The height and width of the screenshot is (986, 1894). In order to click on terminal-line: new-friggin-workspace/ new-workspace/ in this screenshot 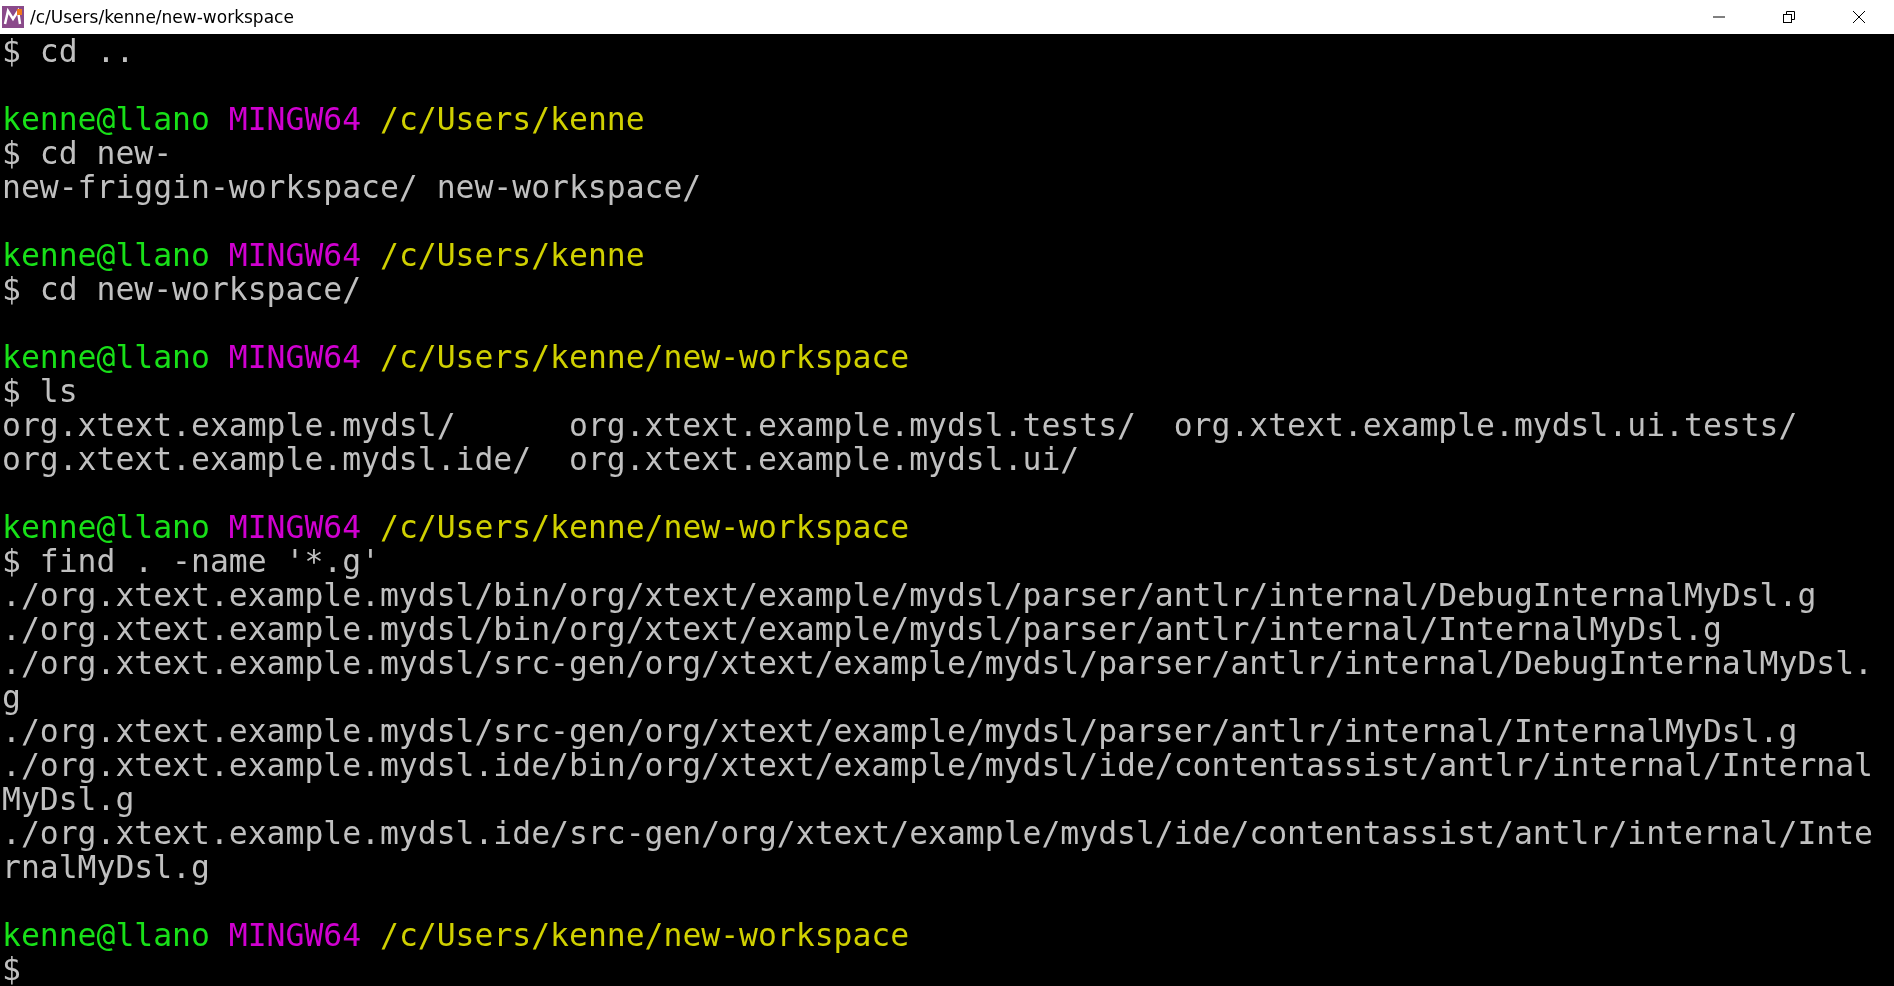, I will do `click(352, 187)`.